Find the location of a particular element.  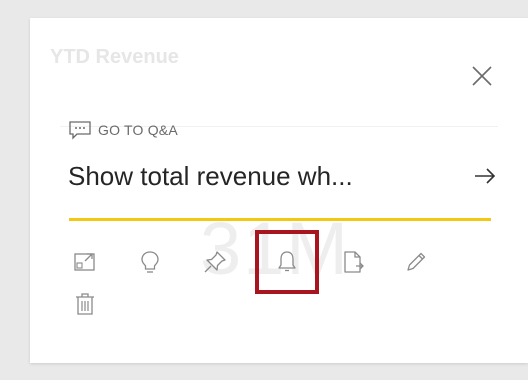

trash-icon is located at coordinates (85, 304).